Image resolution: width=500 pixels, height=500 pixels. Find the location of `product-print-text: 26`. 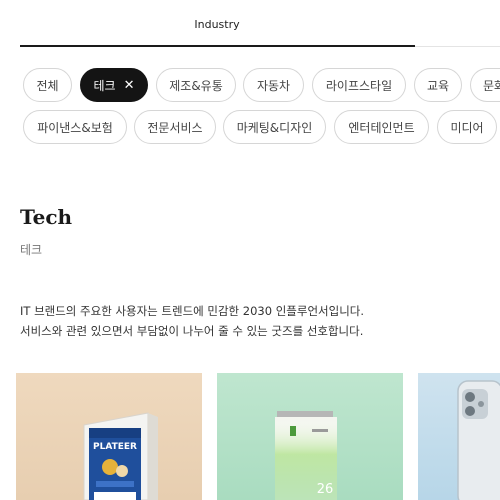

product-print-text: 26 is located at coordinates (325, 489).